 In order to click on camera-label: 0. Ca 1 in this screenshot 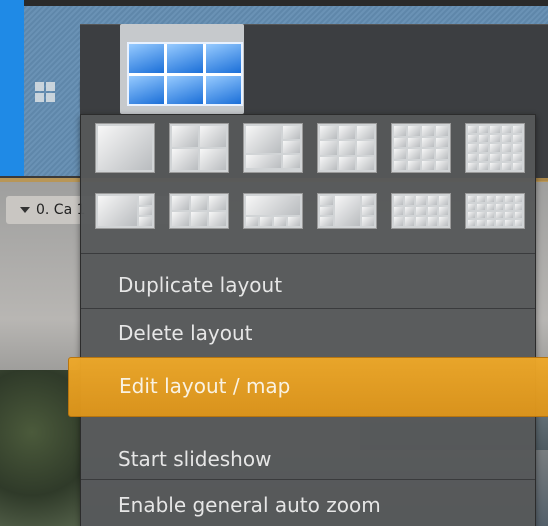, I will do `click(61, 210)`.